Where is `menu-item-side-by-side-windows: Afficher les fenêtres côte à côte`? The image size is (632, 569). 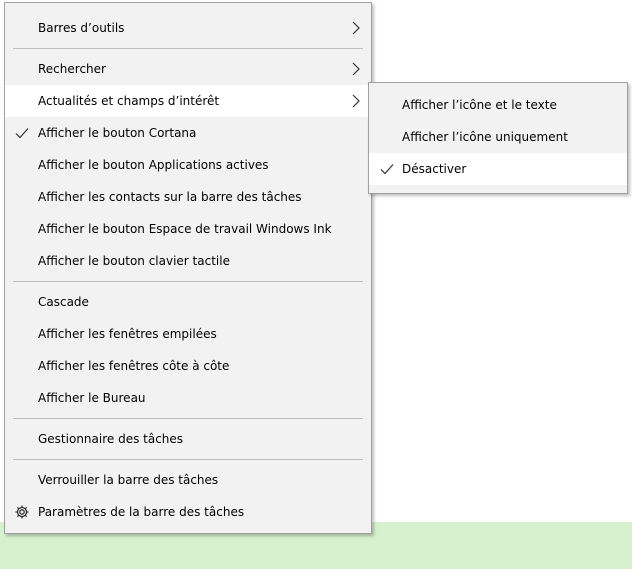
menu-item-side-by-side-windows: Afficher les fenêtres côte à côte is located at coordinates (188, 366).